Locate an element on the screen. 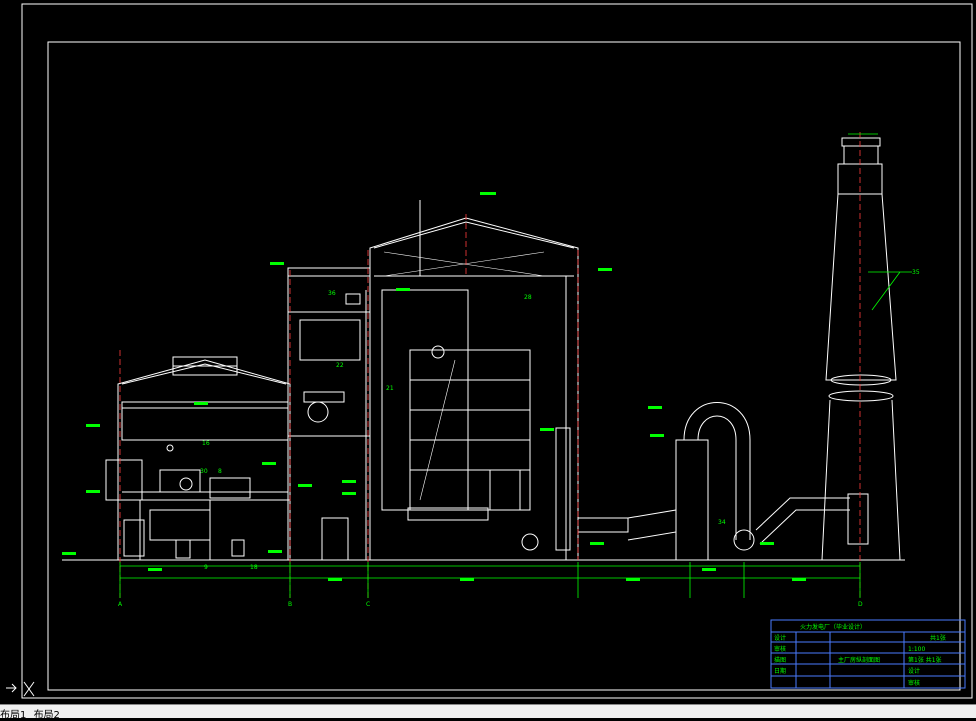  callout-16: 16 is located at coordinates (206, 443).